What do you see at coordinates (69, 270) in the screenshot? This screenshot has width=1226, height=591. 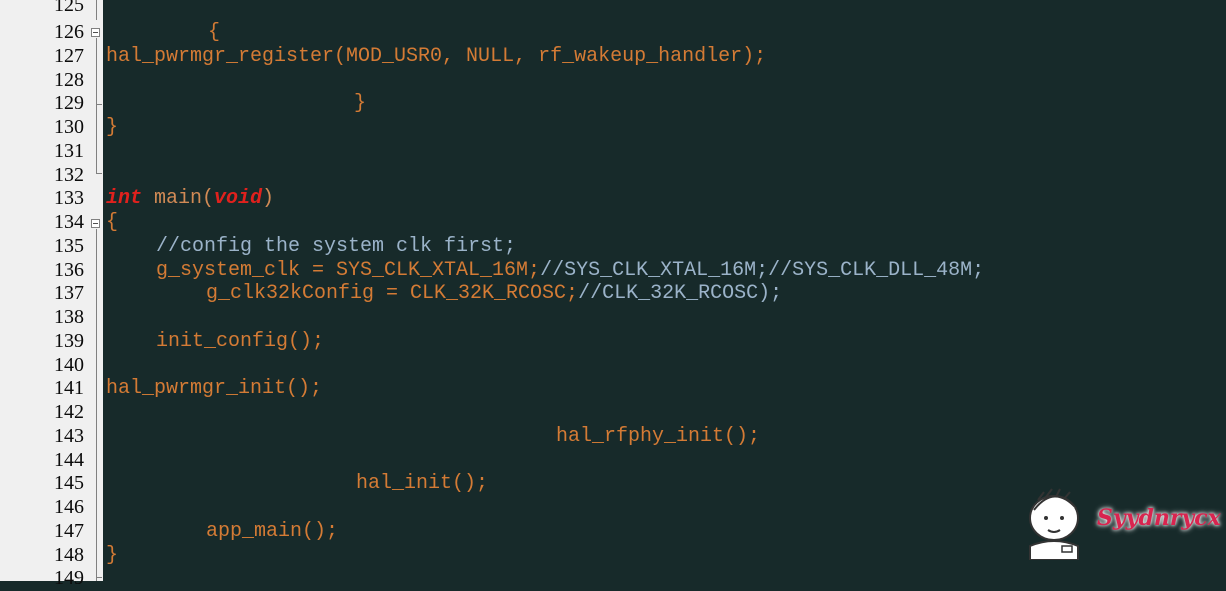 I see `line-number: 136` at bounding box center [69, 270].